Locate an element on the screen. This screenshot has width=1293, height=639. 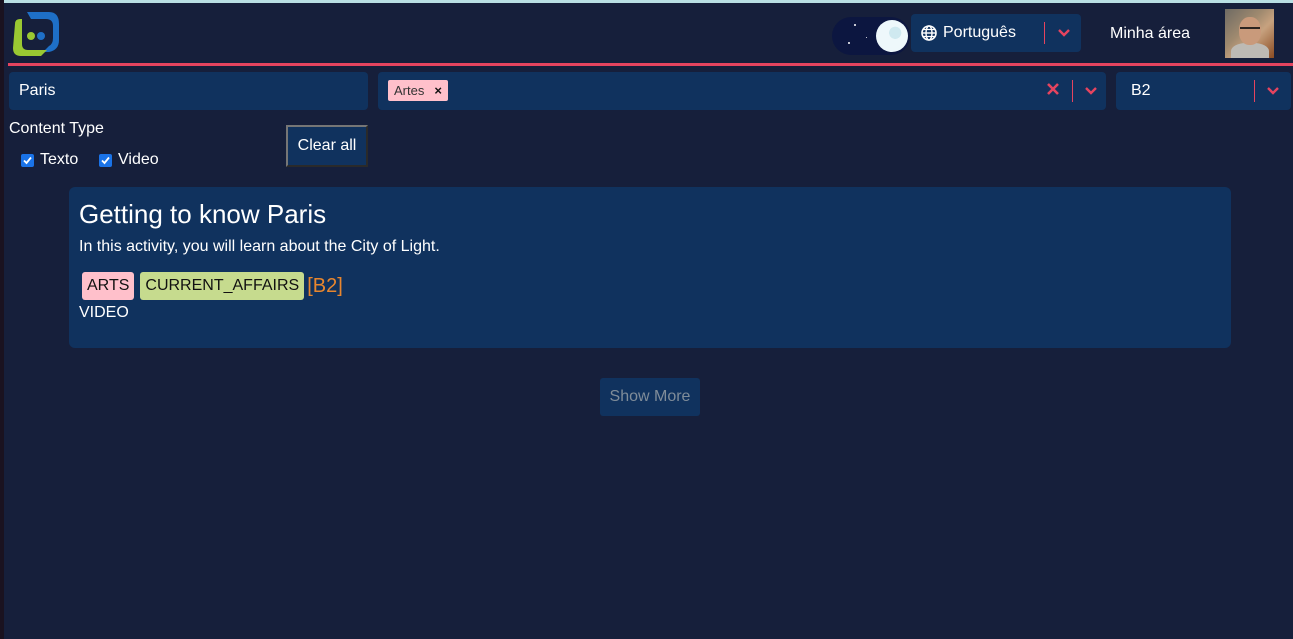
theme-toggle is located at coordinates (871, 36).